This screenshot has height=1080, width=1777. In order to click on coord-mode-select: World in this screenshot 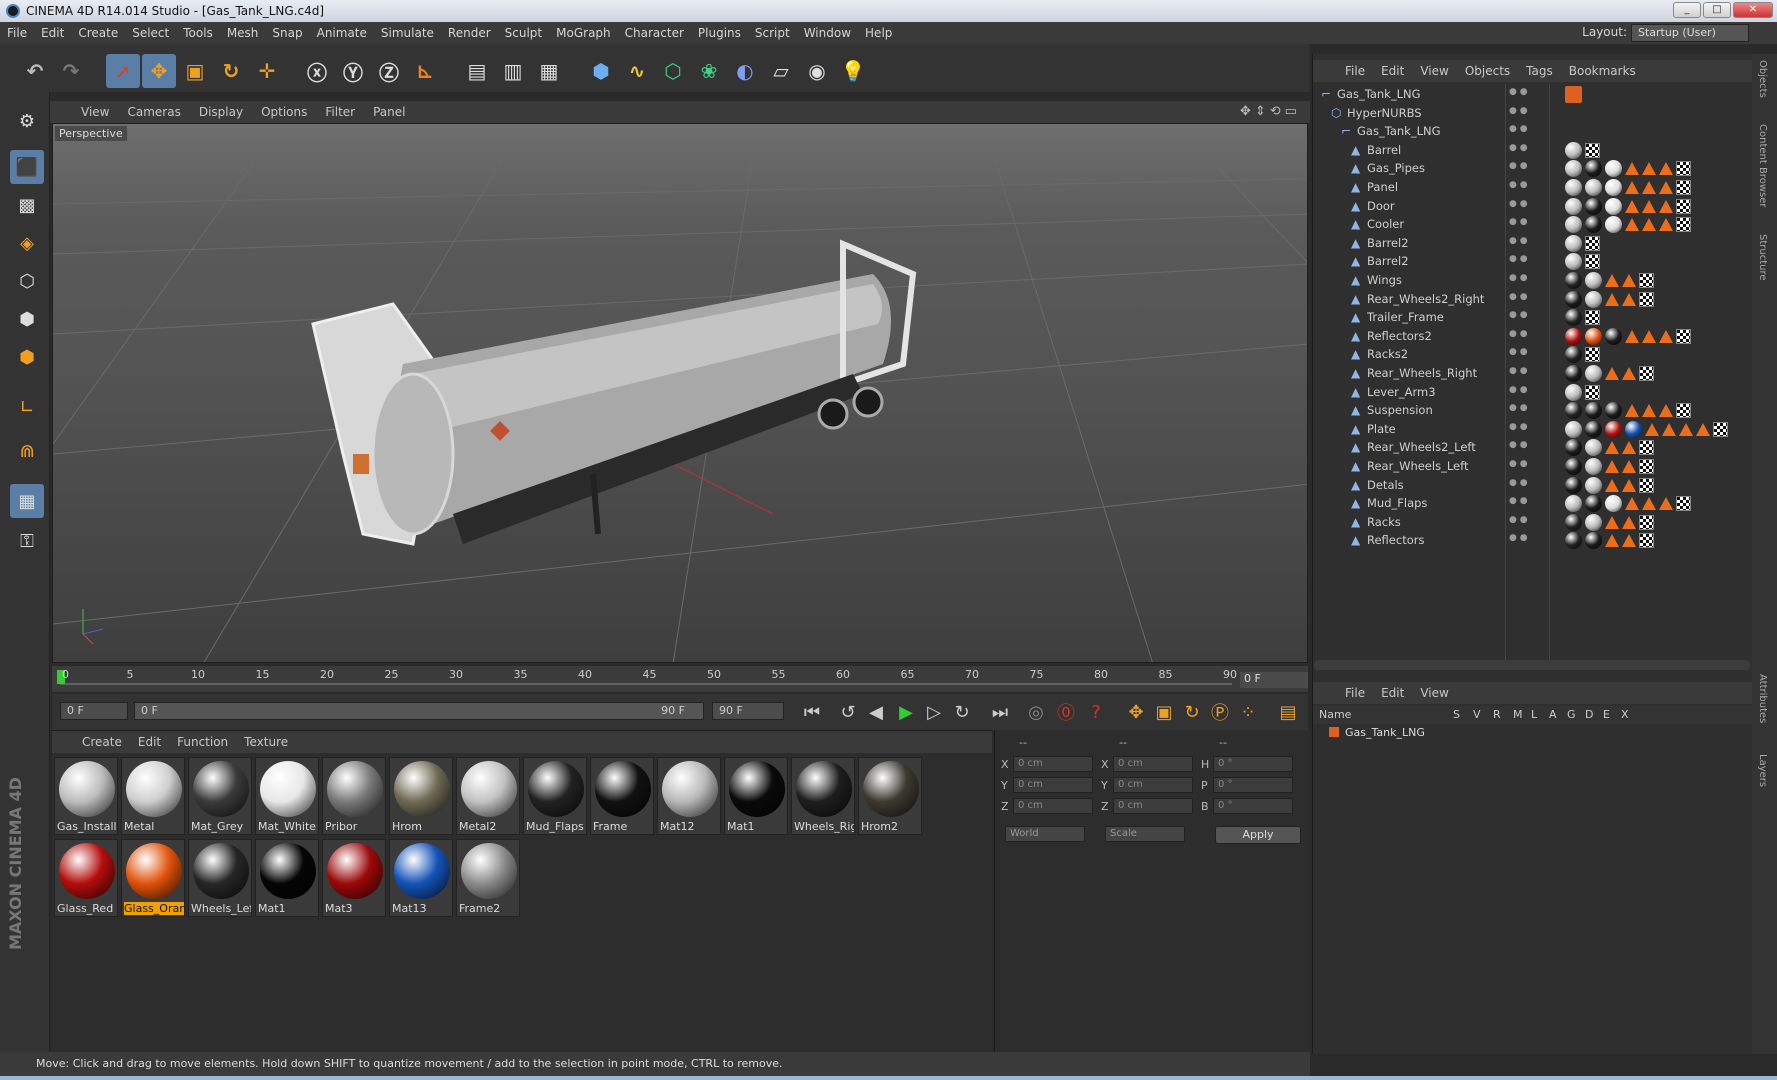, I will do `click(1045, 834)`.